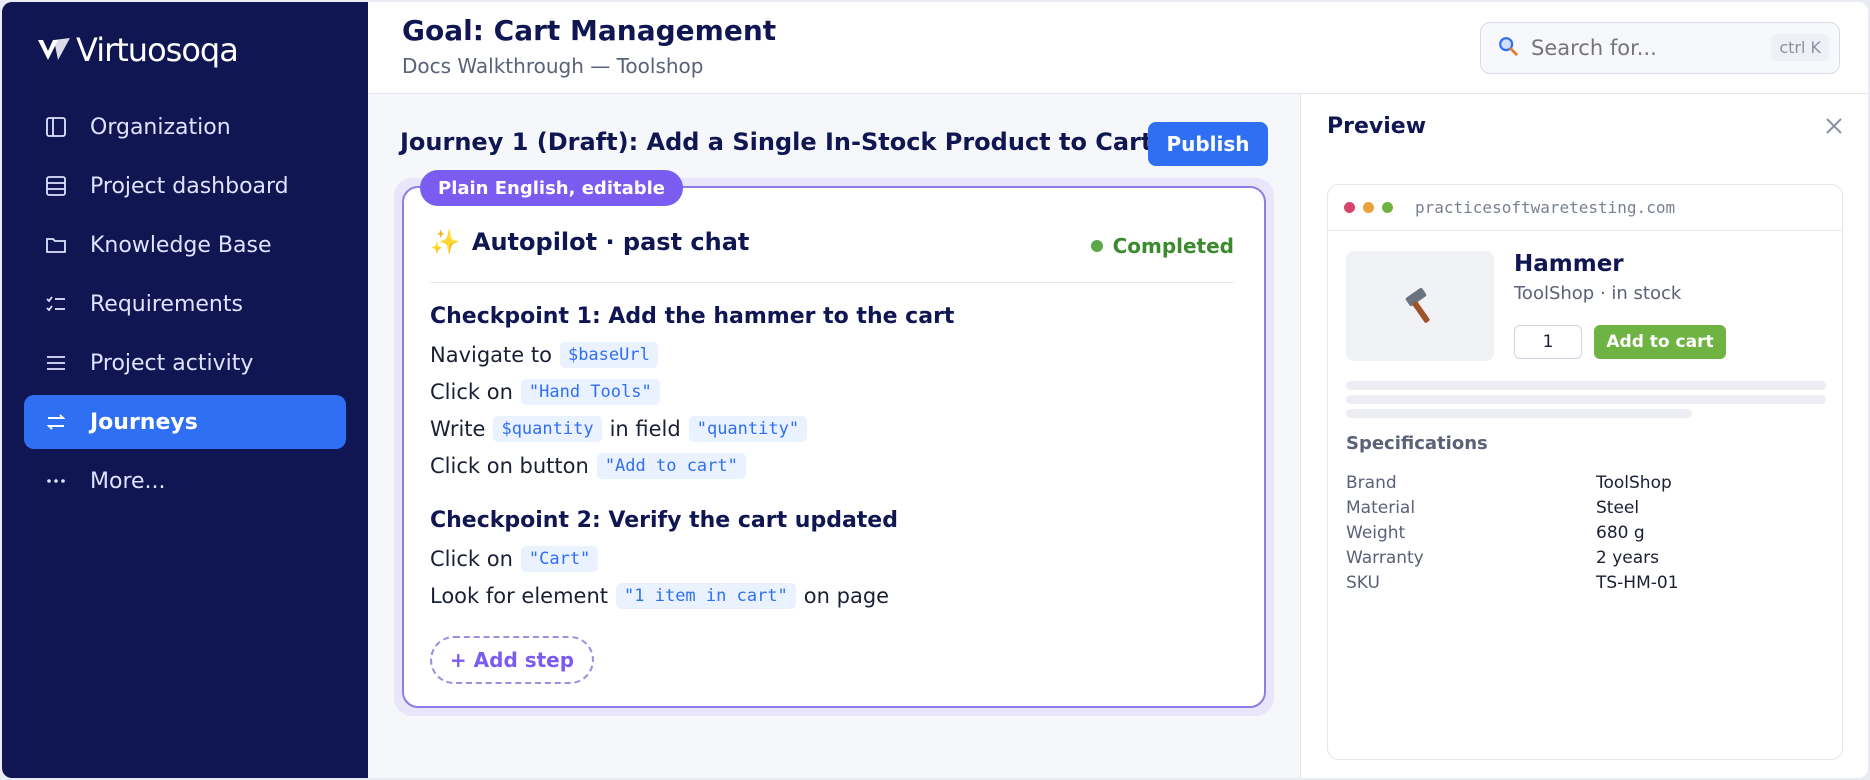 This screenshot has width=1870, height=780. I want to click on sparkles-icon: ✨, so click(445, 242).